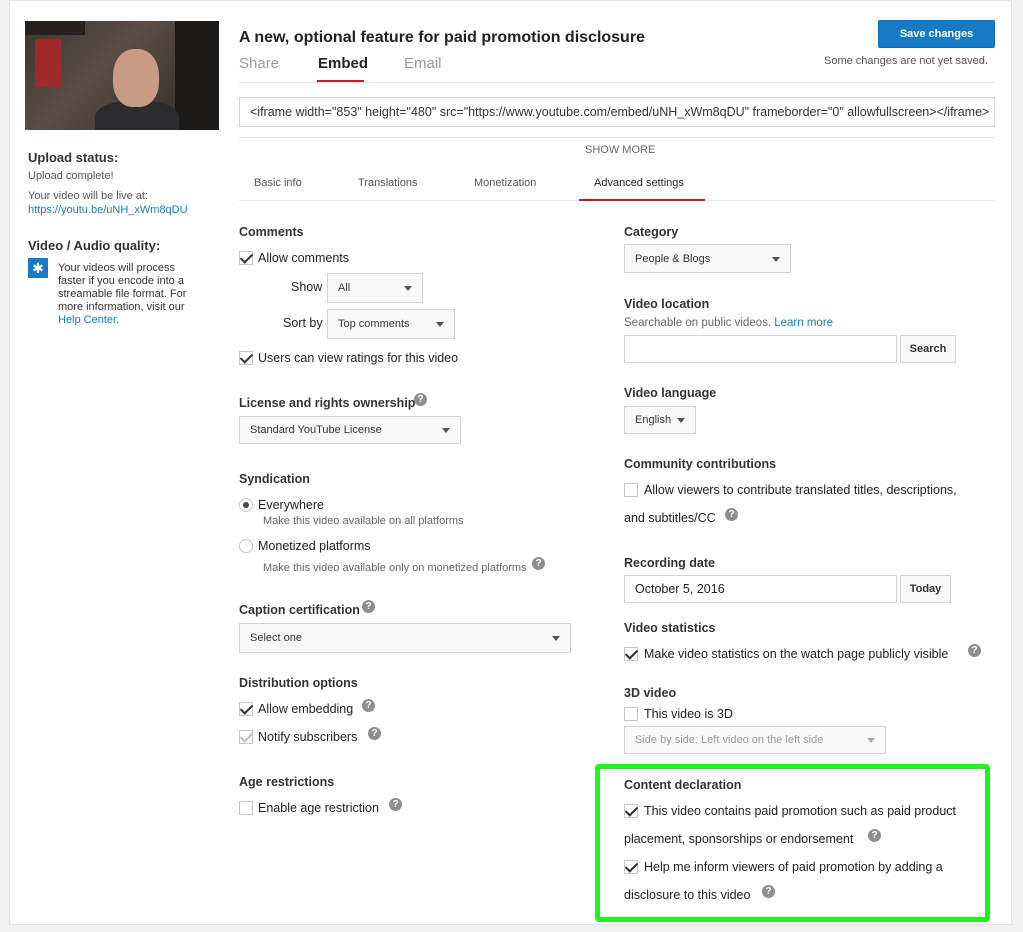 The width and height of the screenshot is (1023, 932). I want to click on star-icon: ✱, so click(38, 268).